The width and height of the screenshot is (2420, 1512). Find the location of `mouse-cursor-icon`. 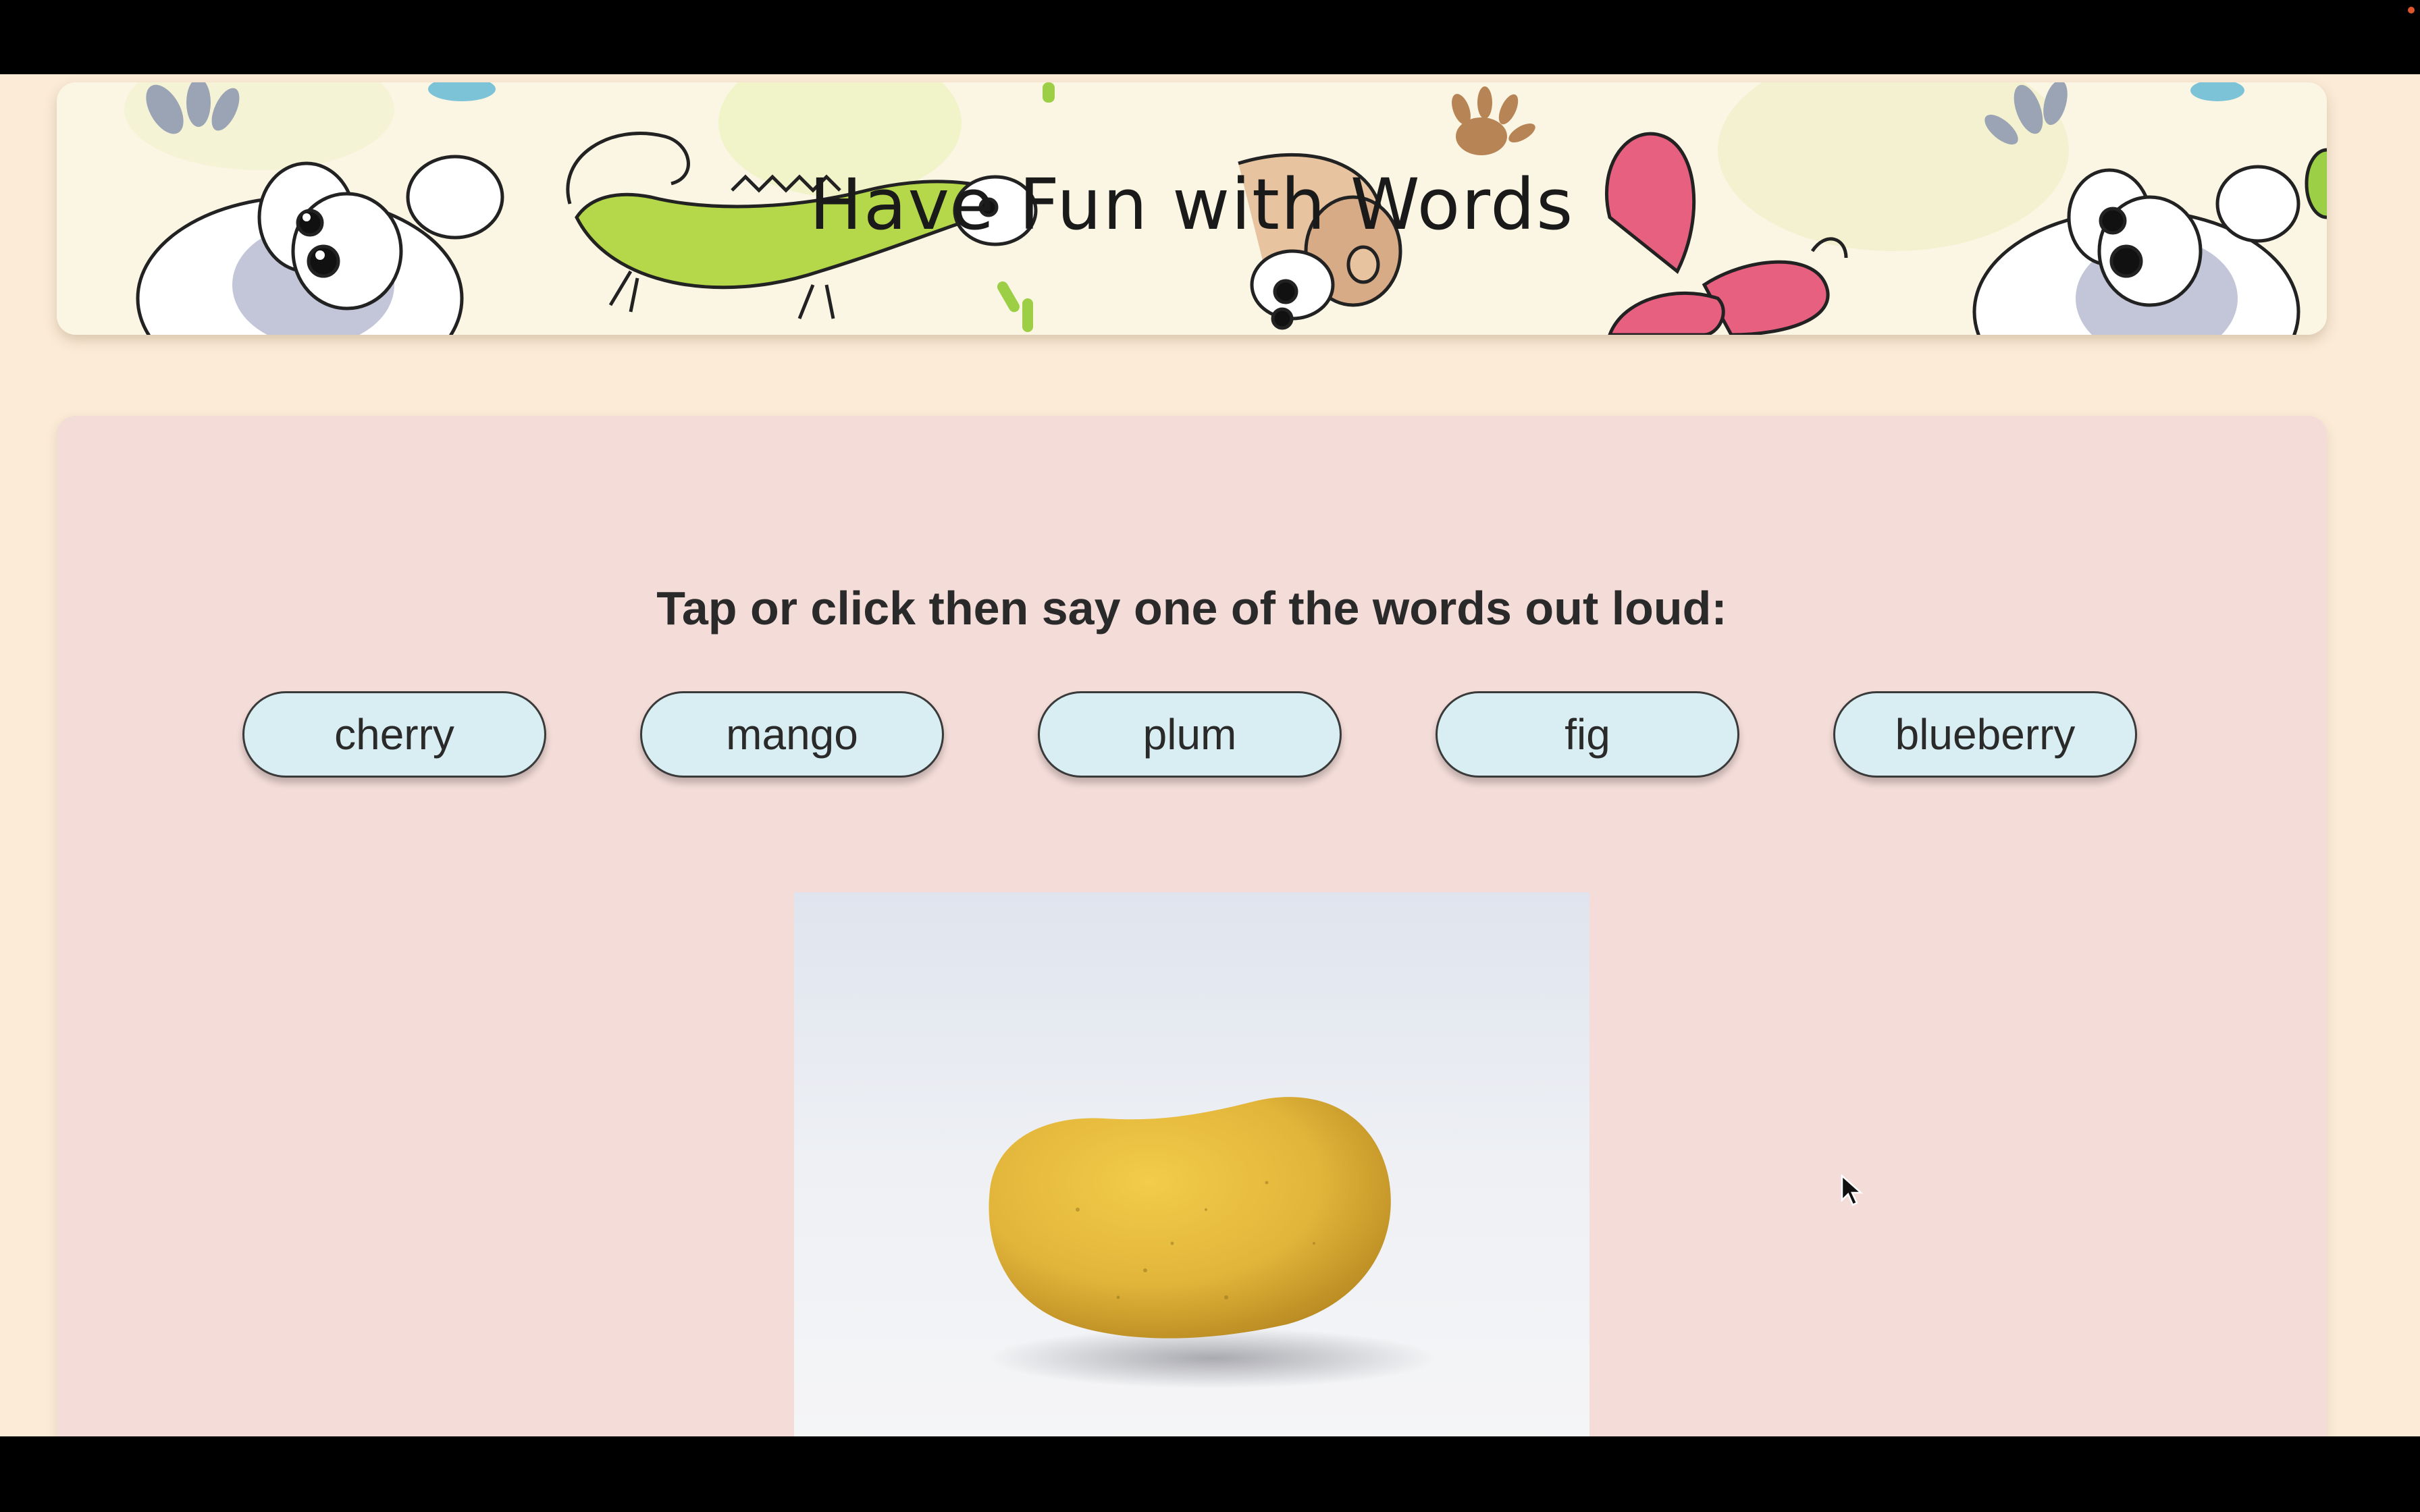

mouse-cursor-icon is located at coordinates (1852, 1190).